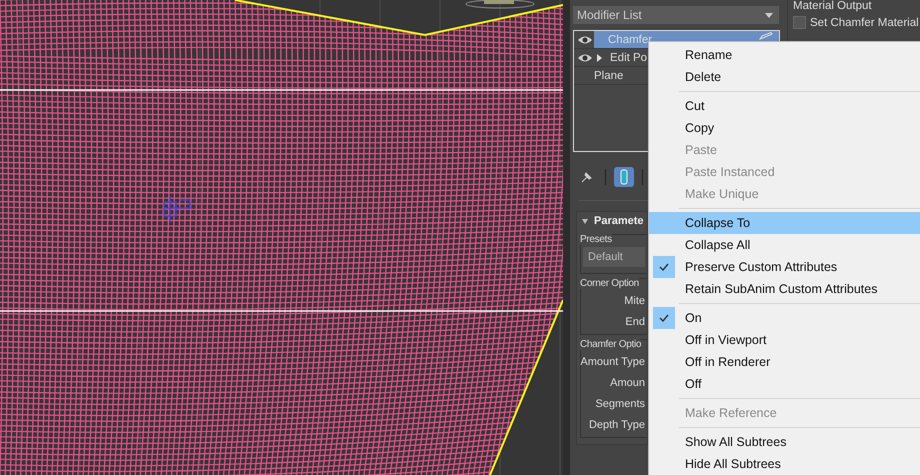 Image resolution: width=920 pixels, height=475 pixels. I want to click on menu-item: Off, so click(784, 384).